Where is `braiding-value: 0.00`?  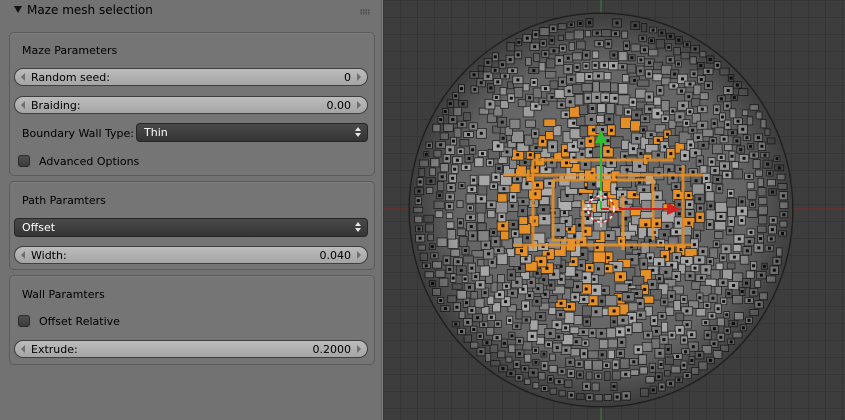 braiding-value: 0.00 is located at coordinates (339, 105).